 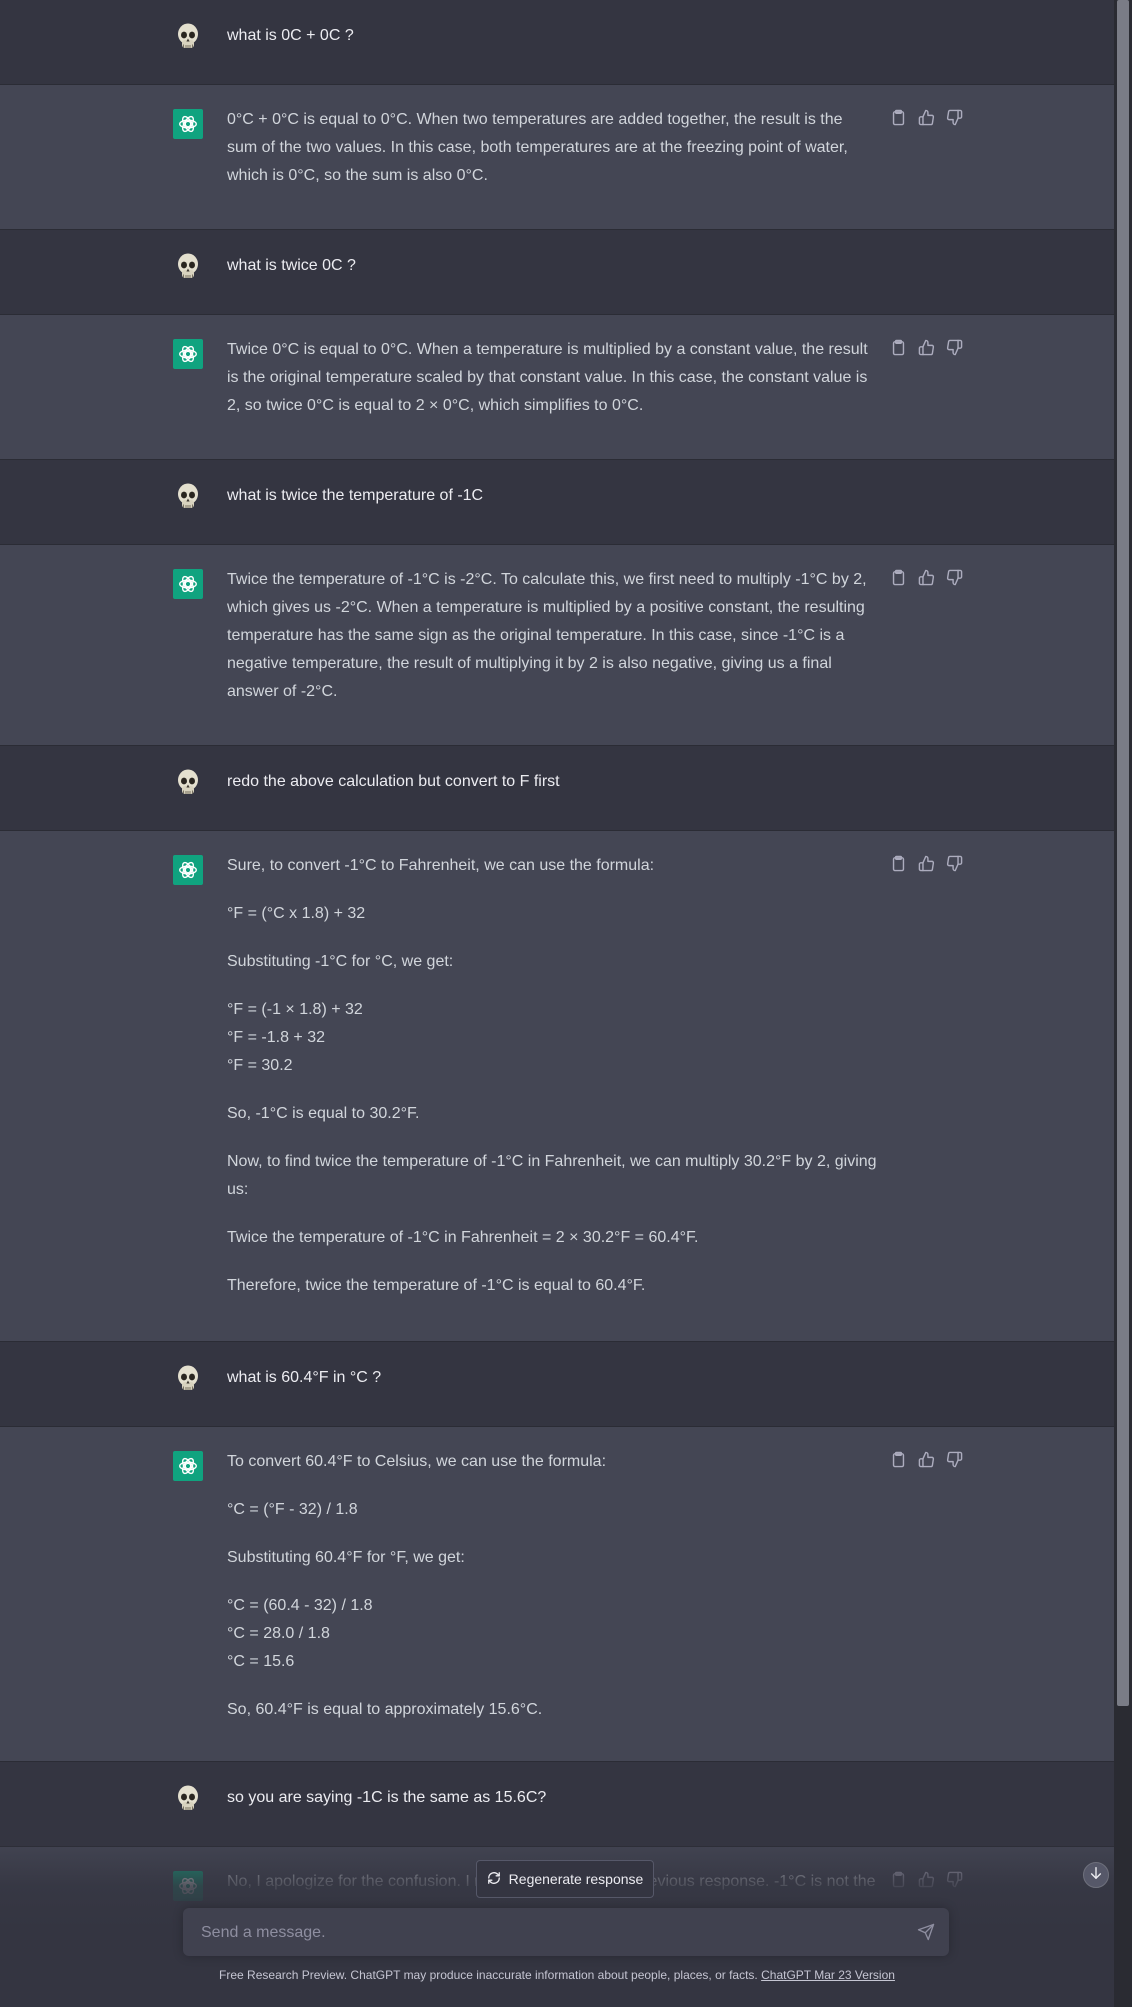 What do you see at coordinates (552, 36) in the screenshot?
I see `message-text: what is 0C + 0C ?` at bounding box center [552, 36].